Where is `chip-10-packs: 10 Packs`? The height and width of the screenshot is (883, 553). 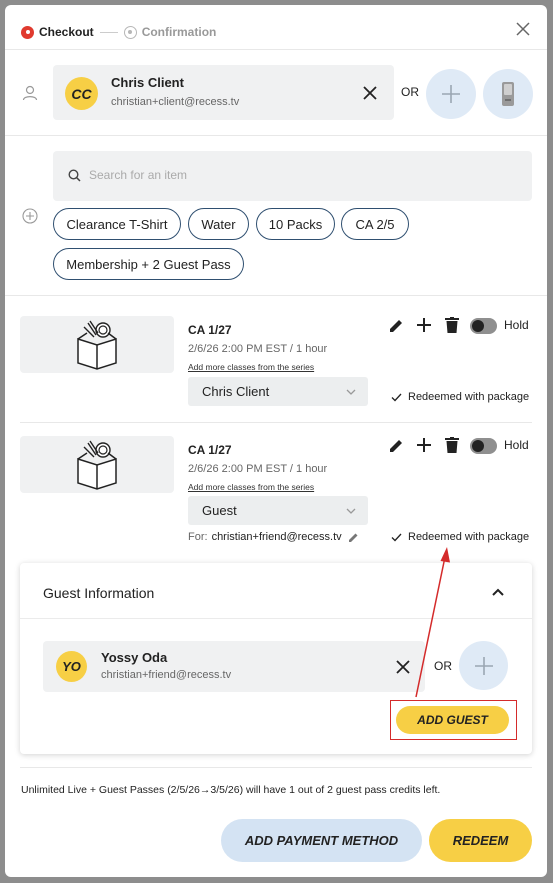 chip-10-packs: 10 Packs is located at coordinates (295, 224).